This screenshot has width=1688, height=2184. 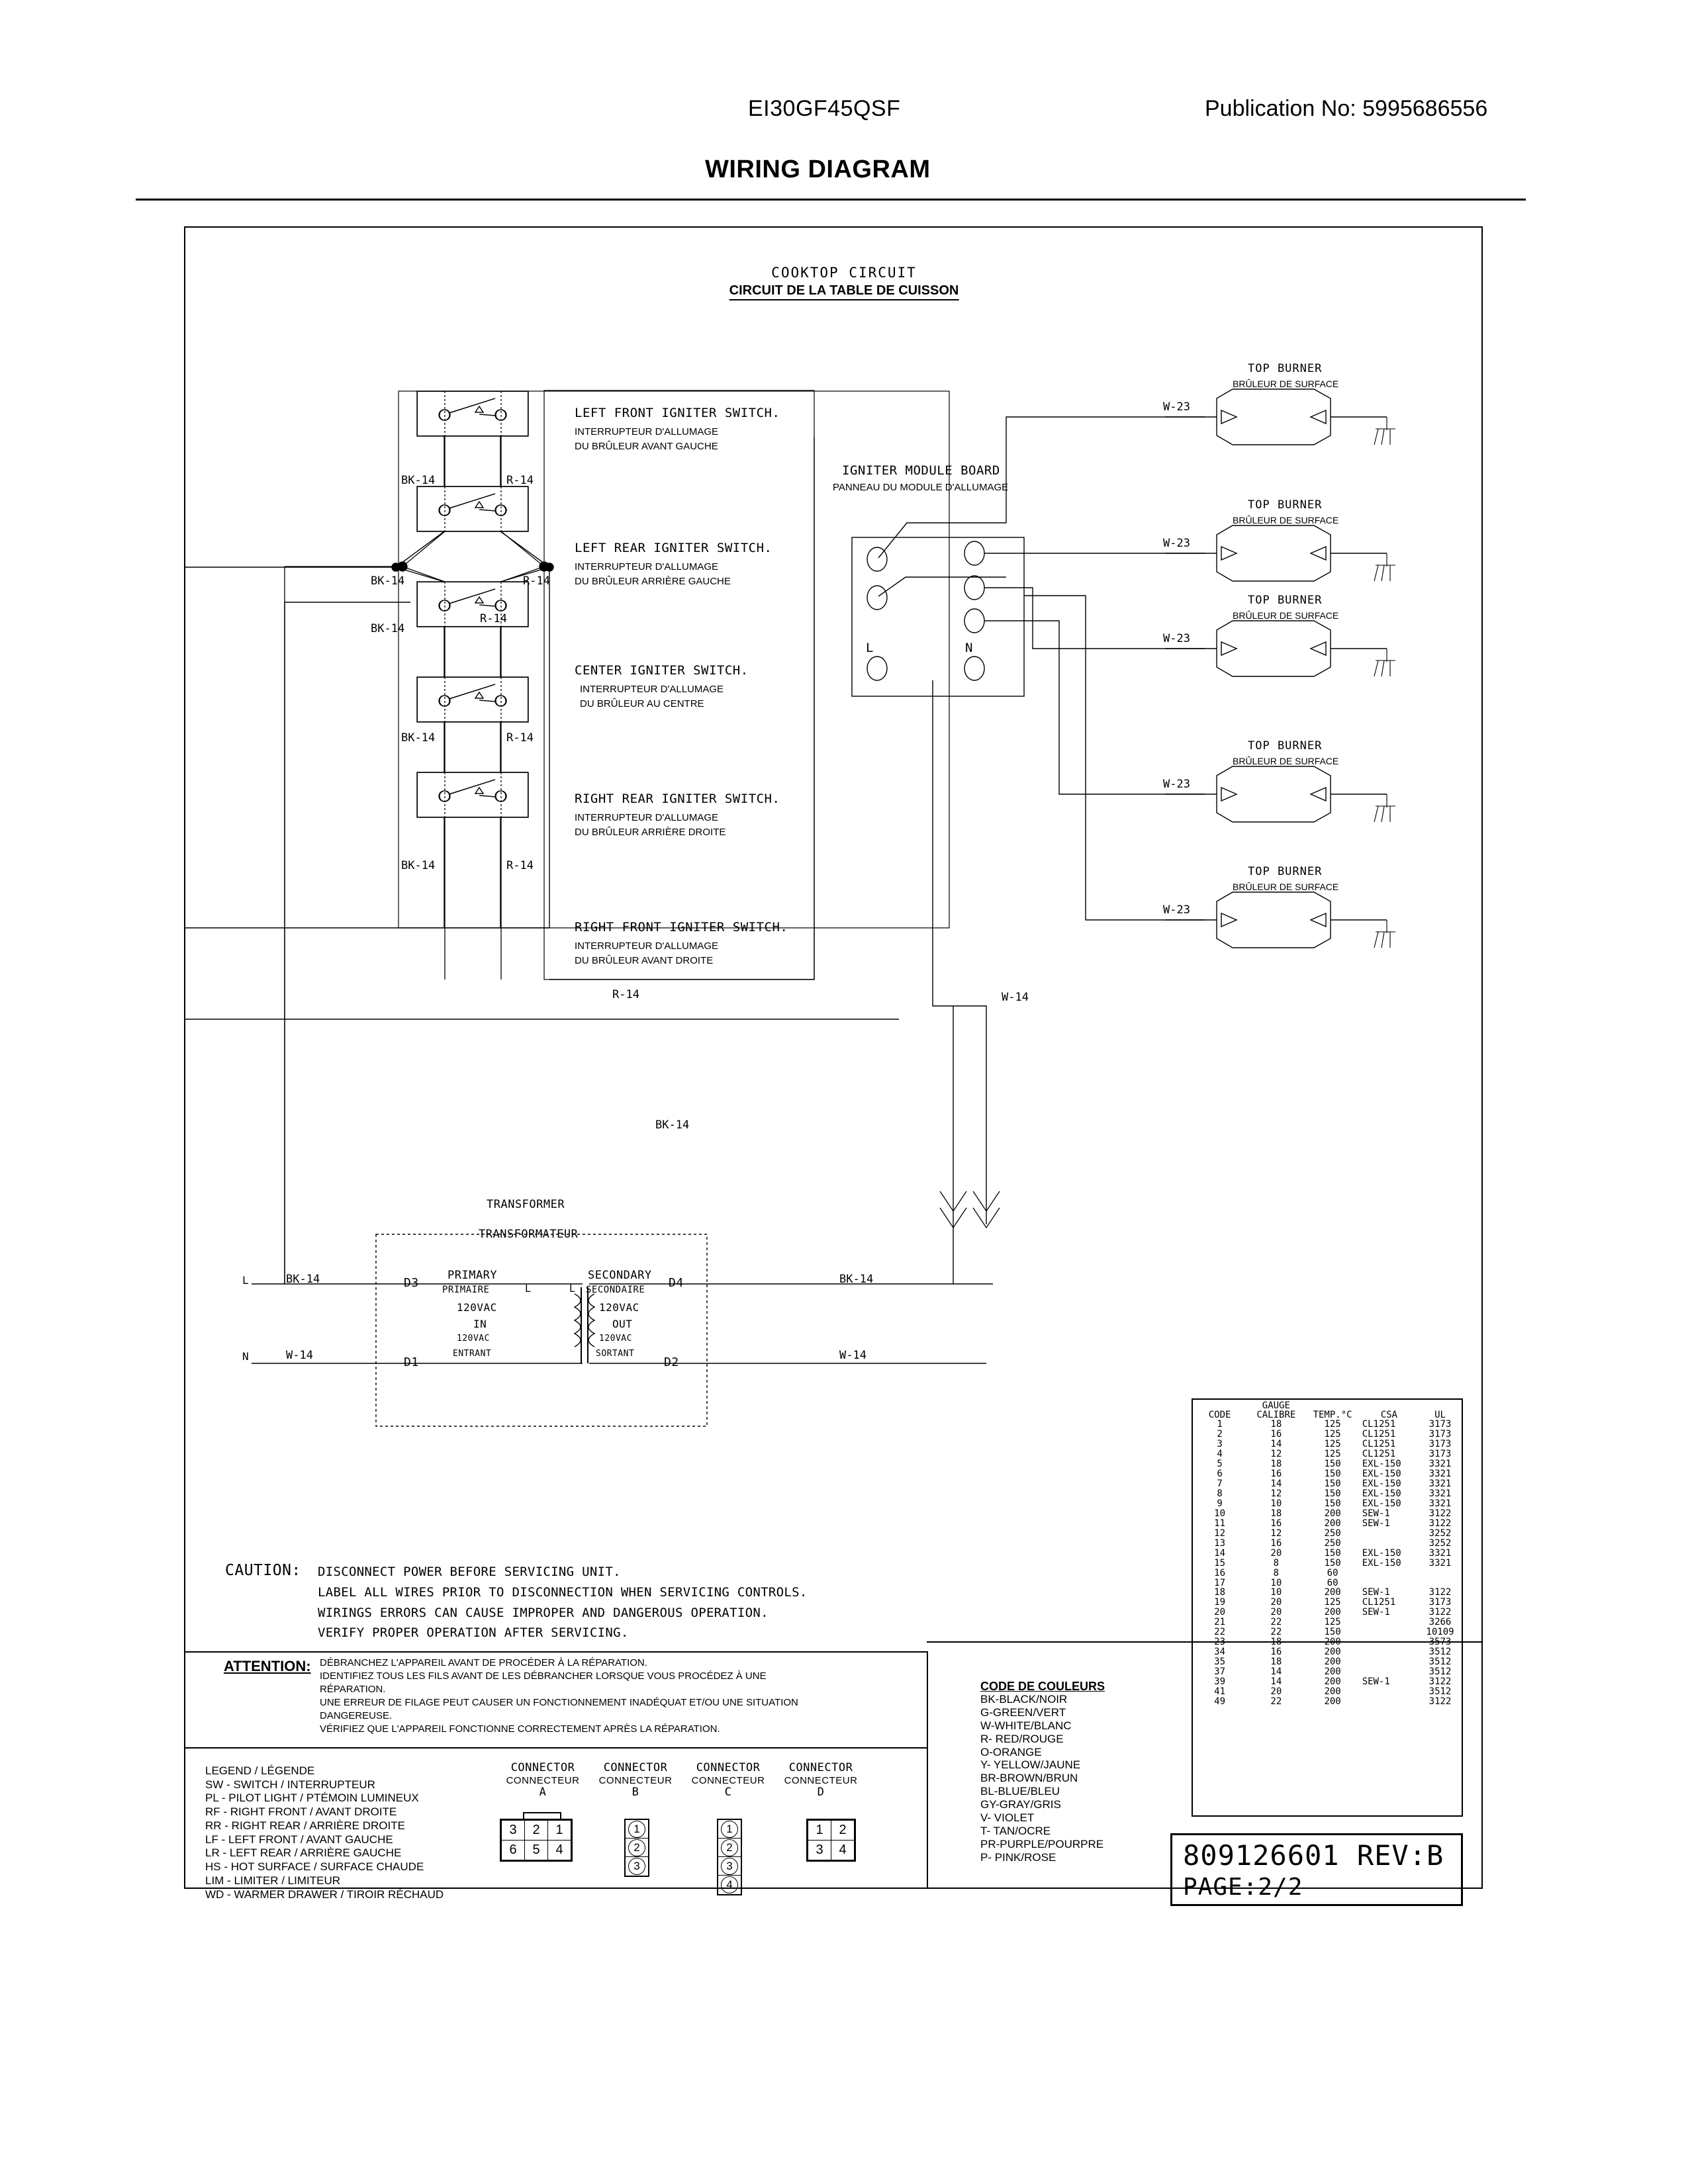 I want to click on switch-label-left-rear-fr1: INTERRUPTEUR D'ALLUMAGE, so click(x=647, y=566).